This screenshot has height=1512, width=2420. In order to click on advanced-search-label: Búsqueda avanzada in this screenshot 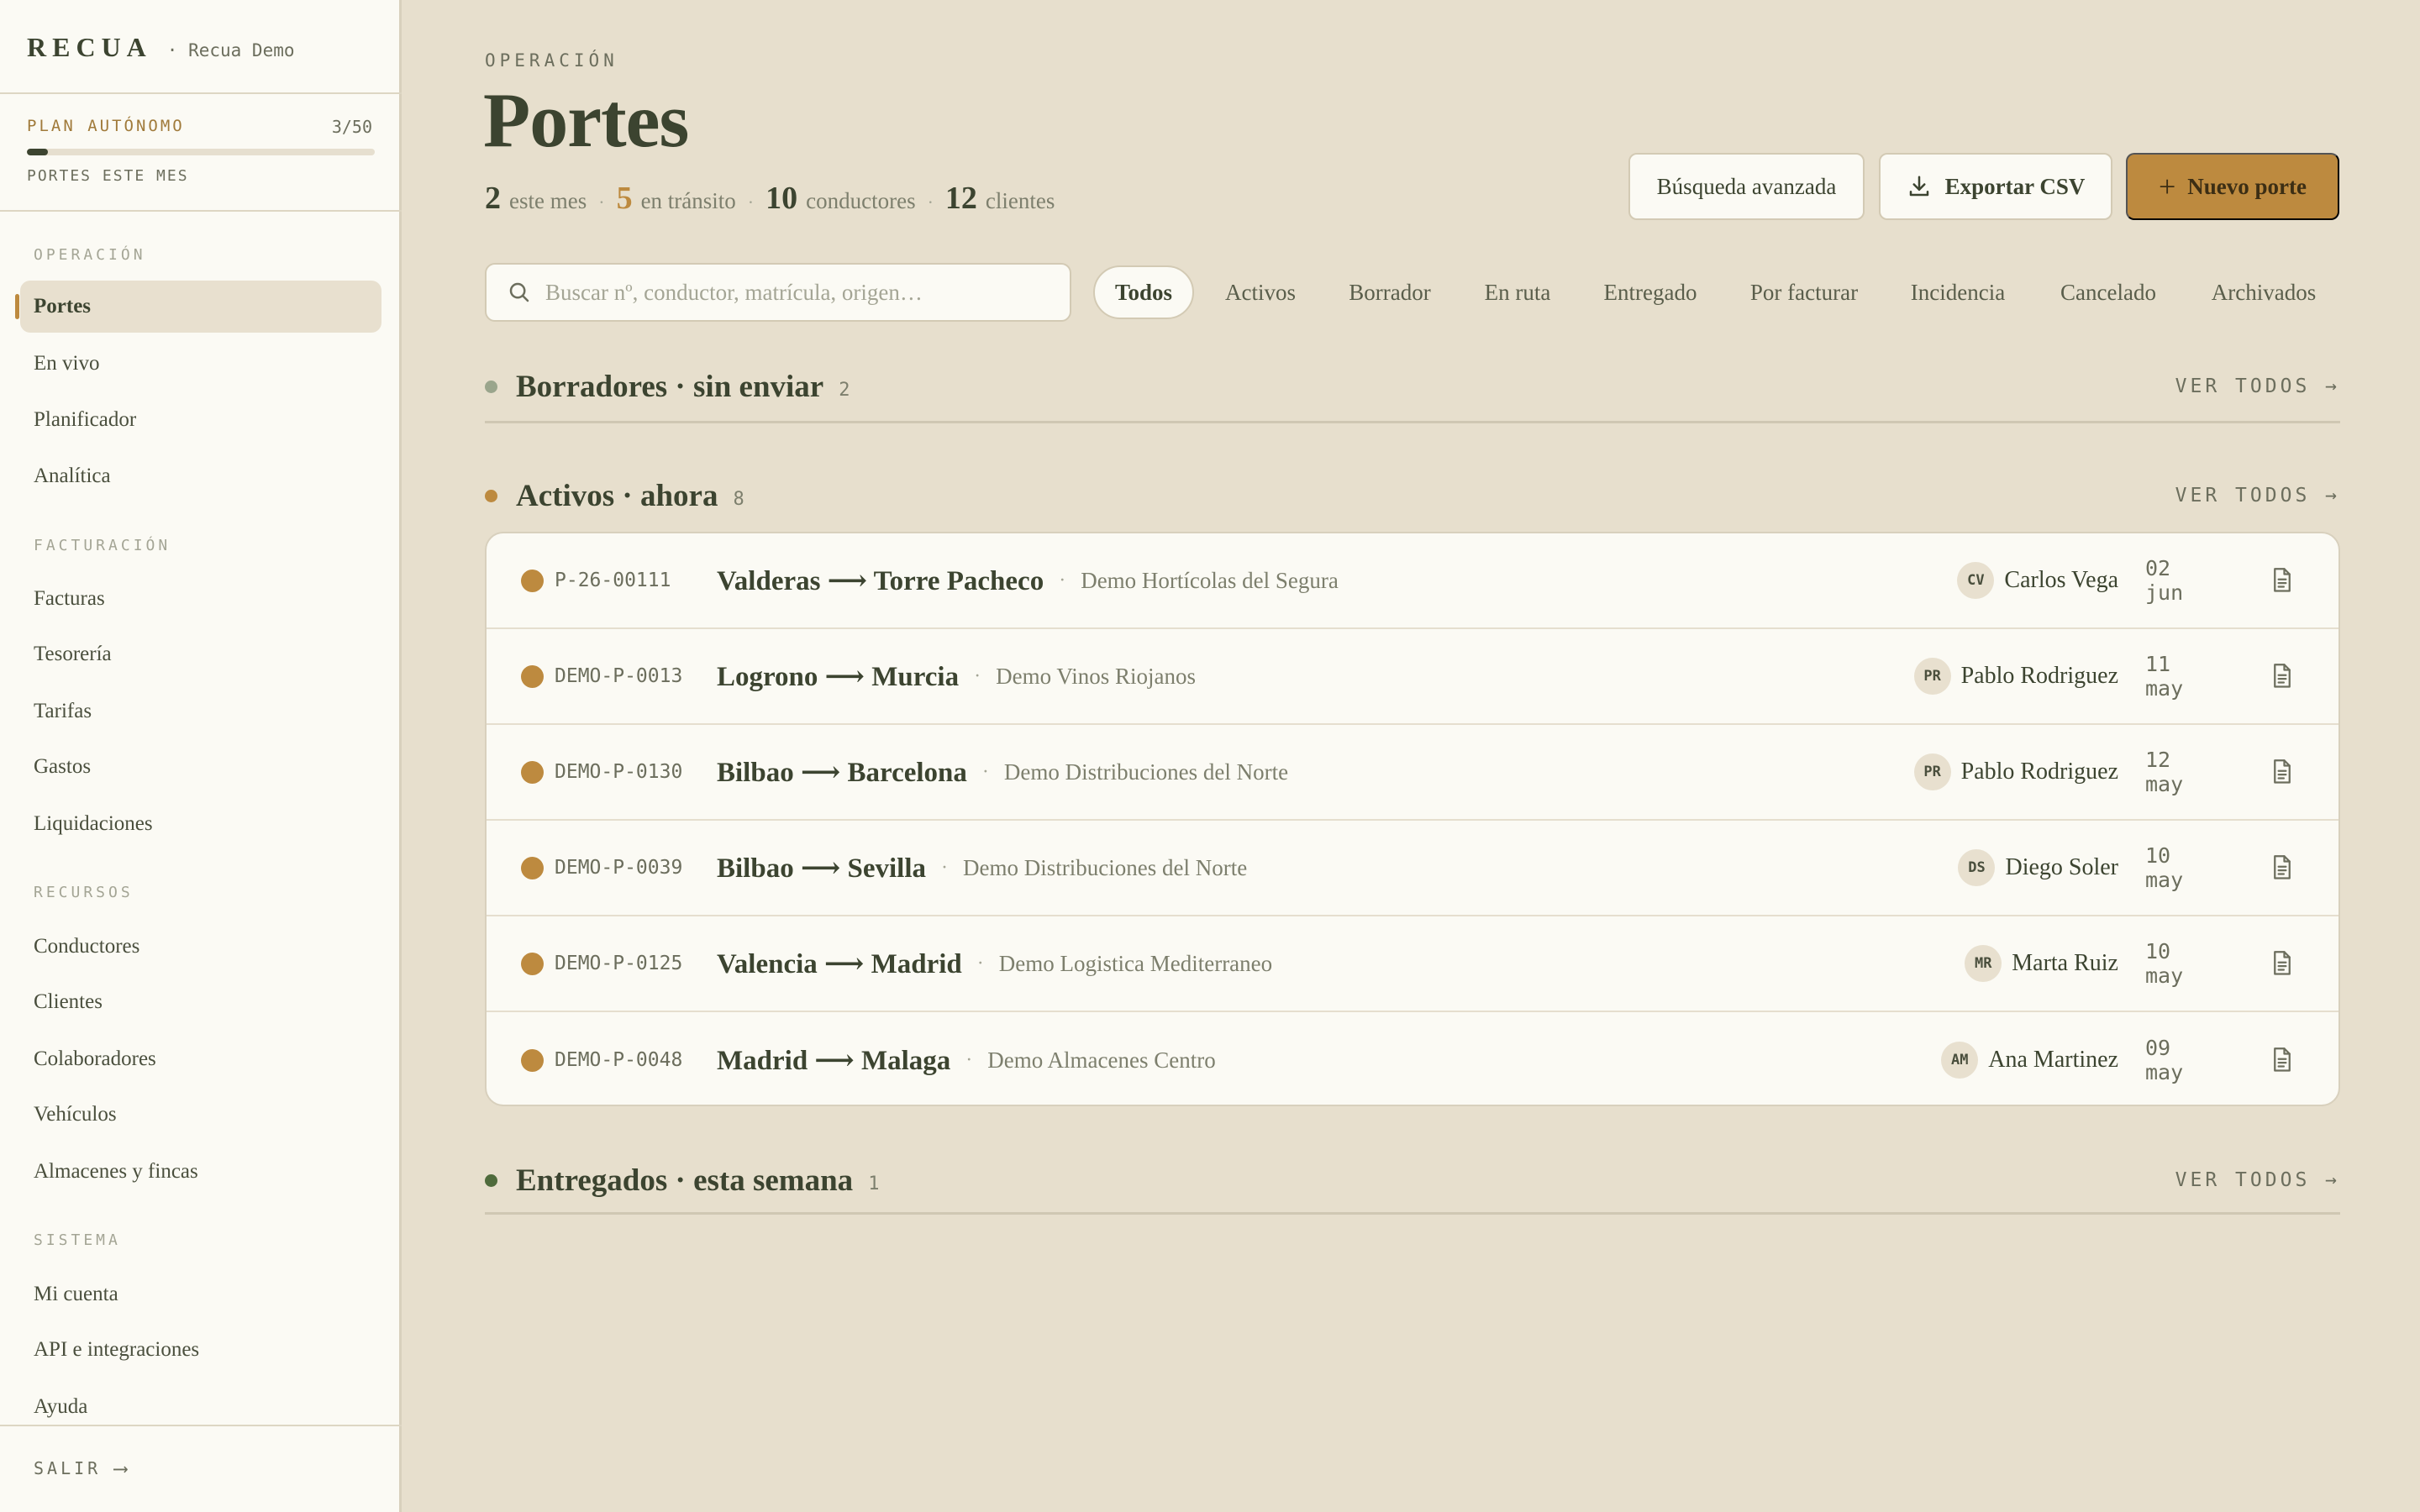, I will do `click(1746, 186)`.